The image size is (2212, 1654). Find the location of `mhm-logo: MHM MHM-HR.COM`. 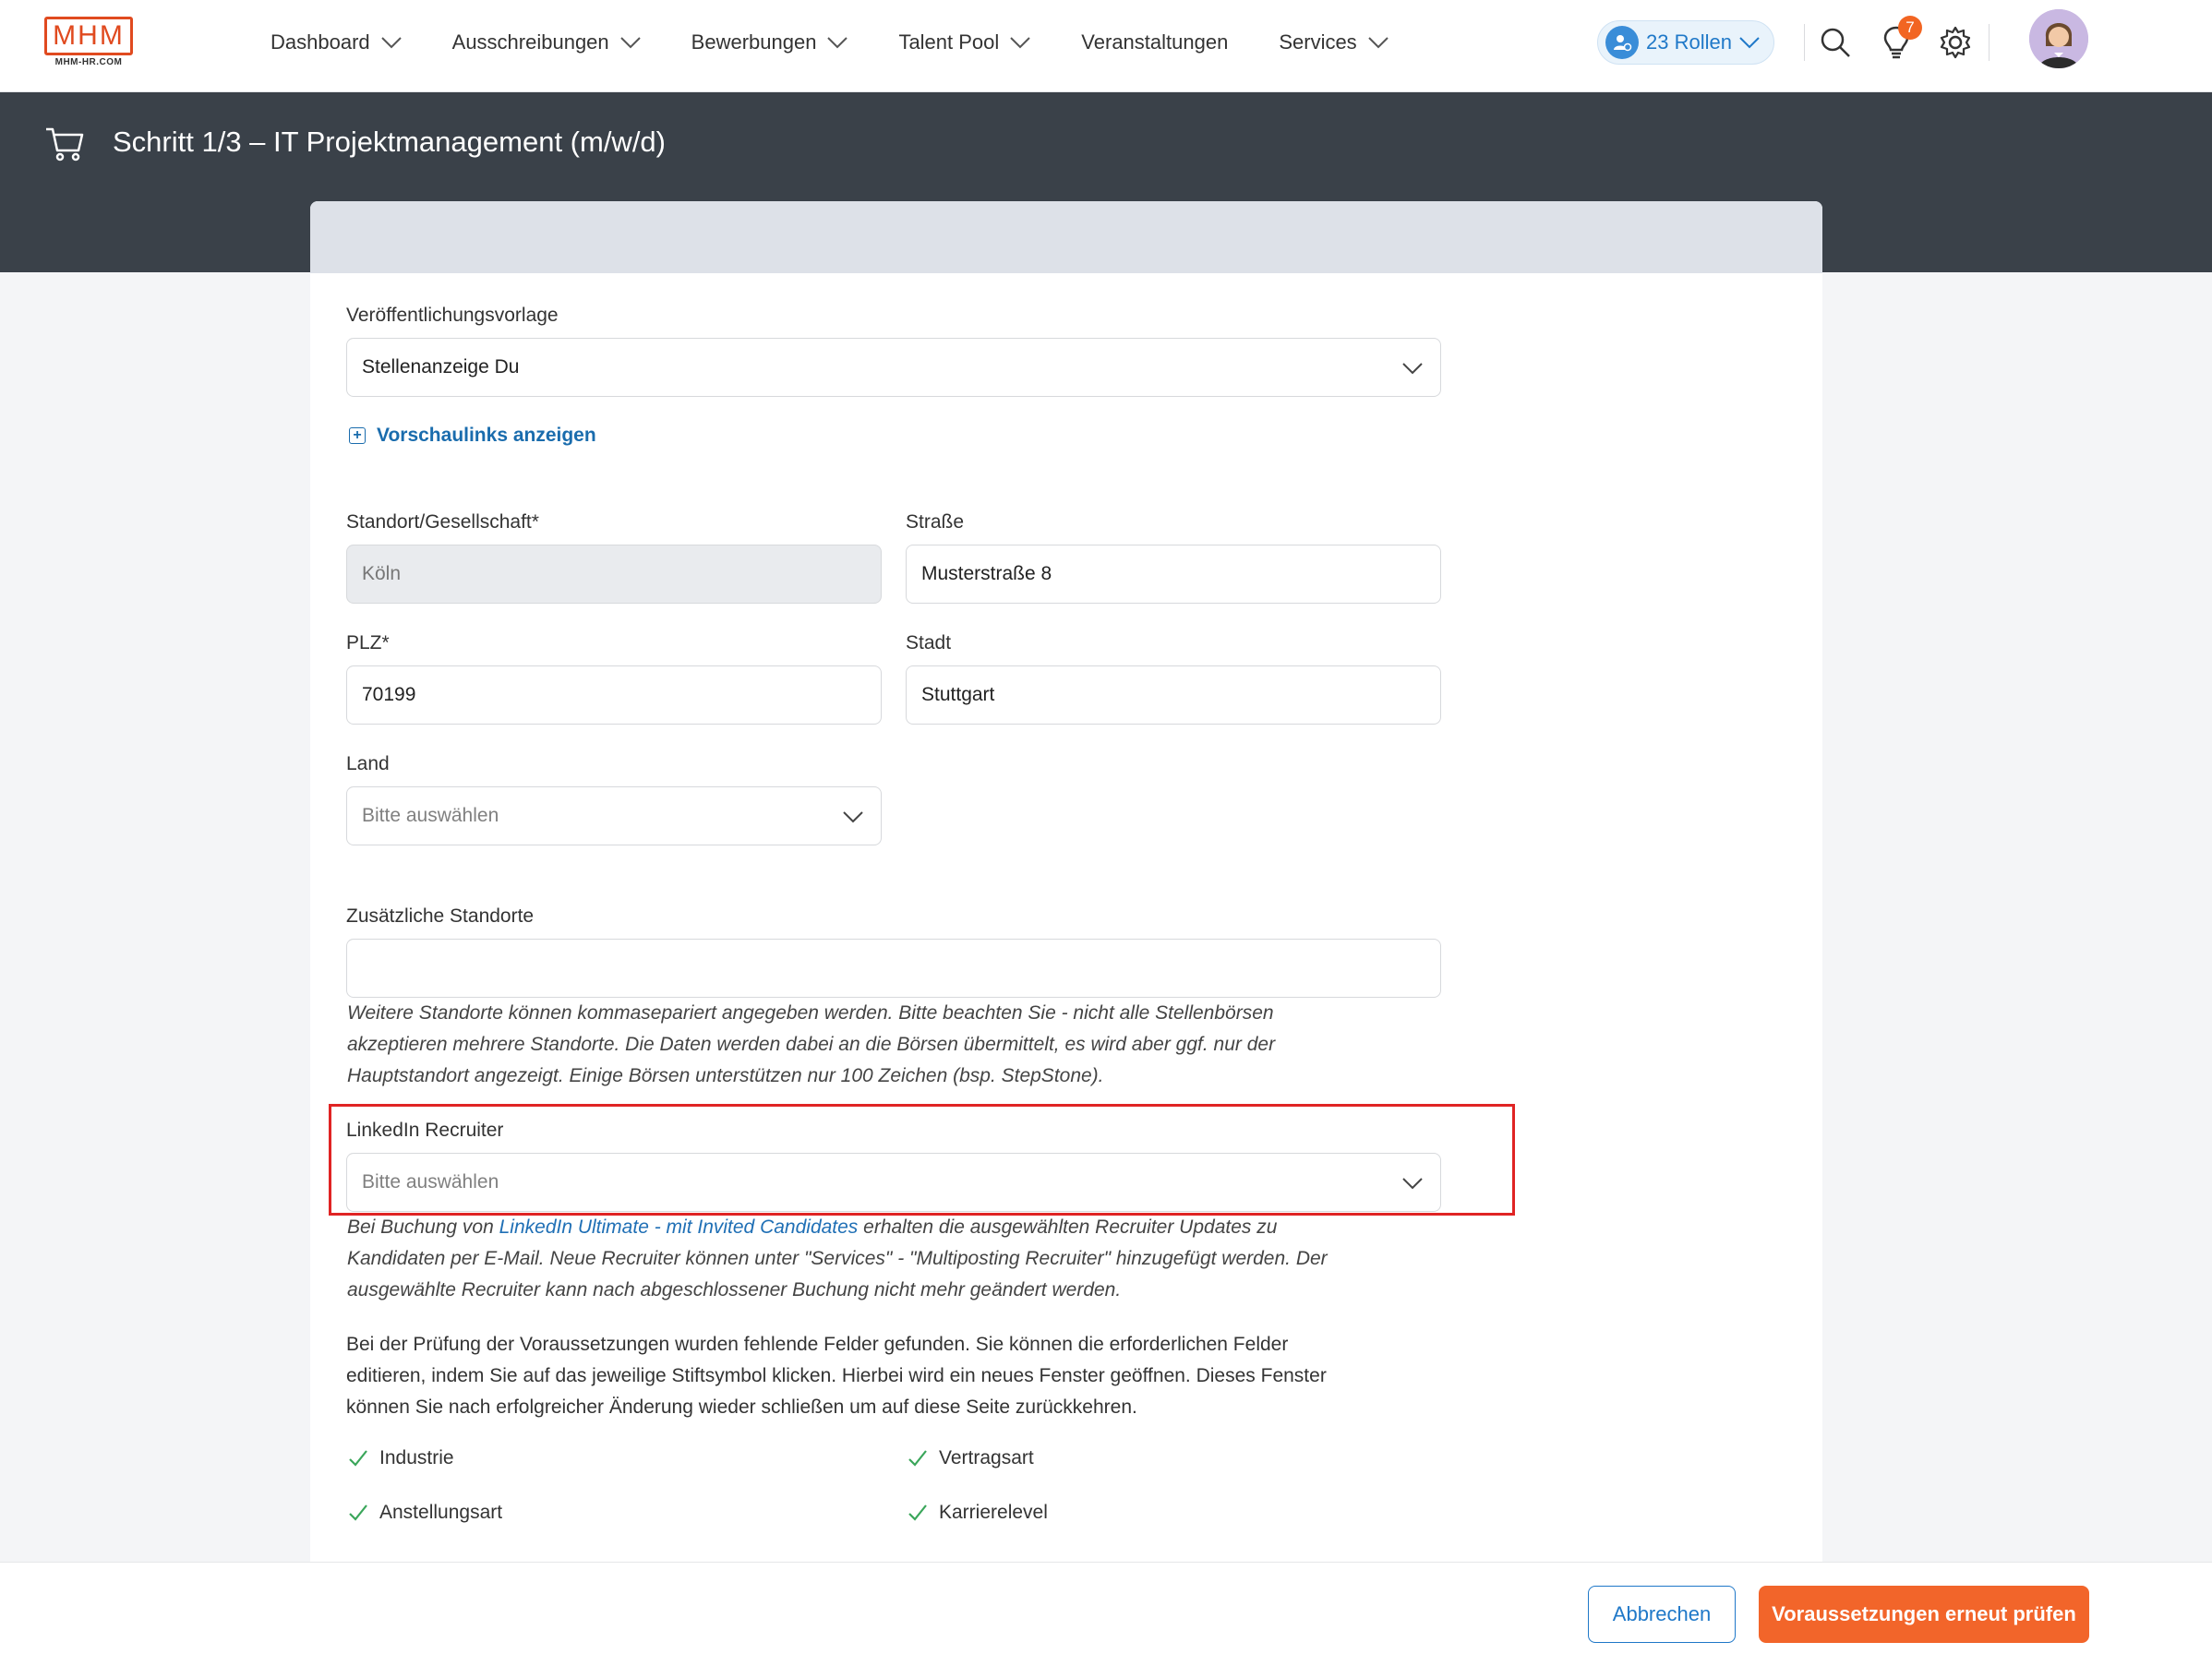

mhm-logo: MHM MHM-HR.COM is located at coordinates (88, 44).